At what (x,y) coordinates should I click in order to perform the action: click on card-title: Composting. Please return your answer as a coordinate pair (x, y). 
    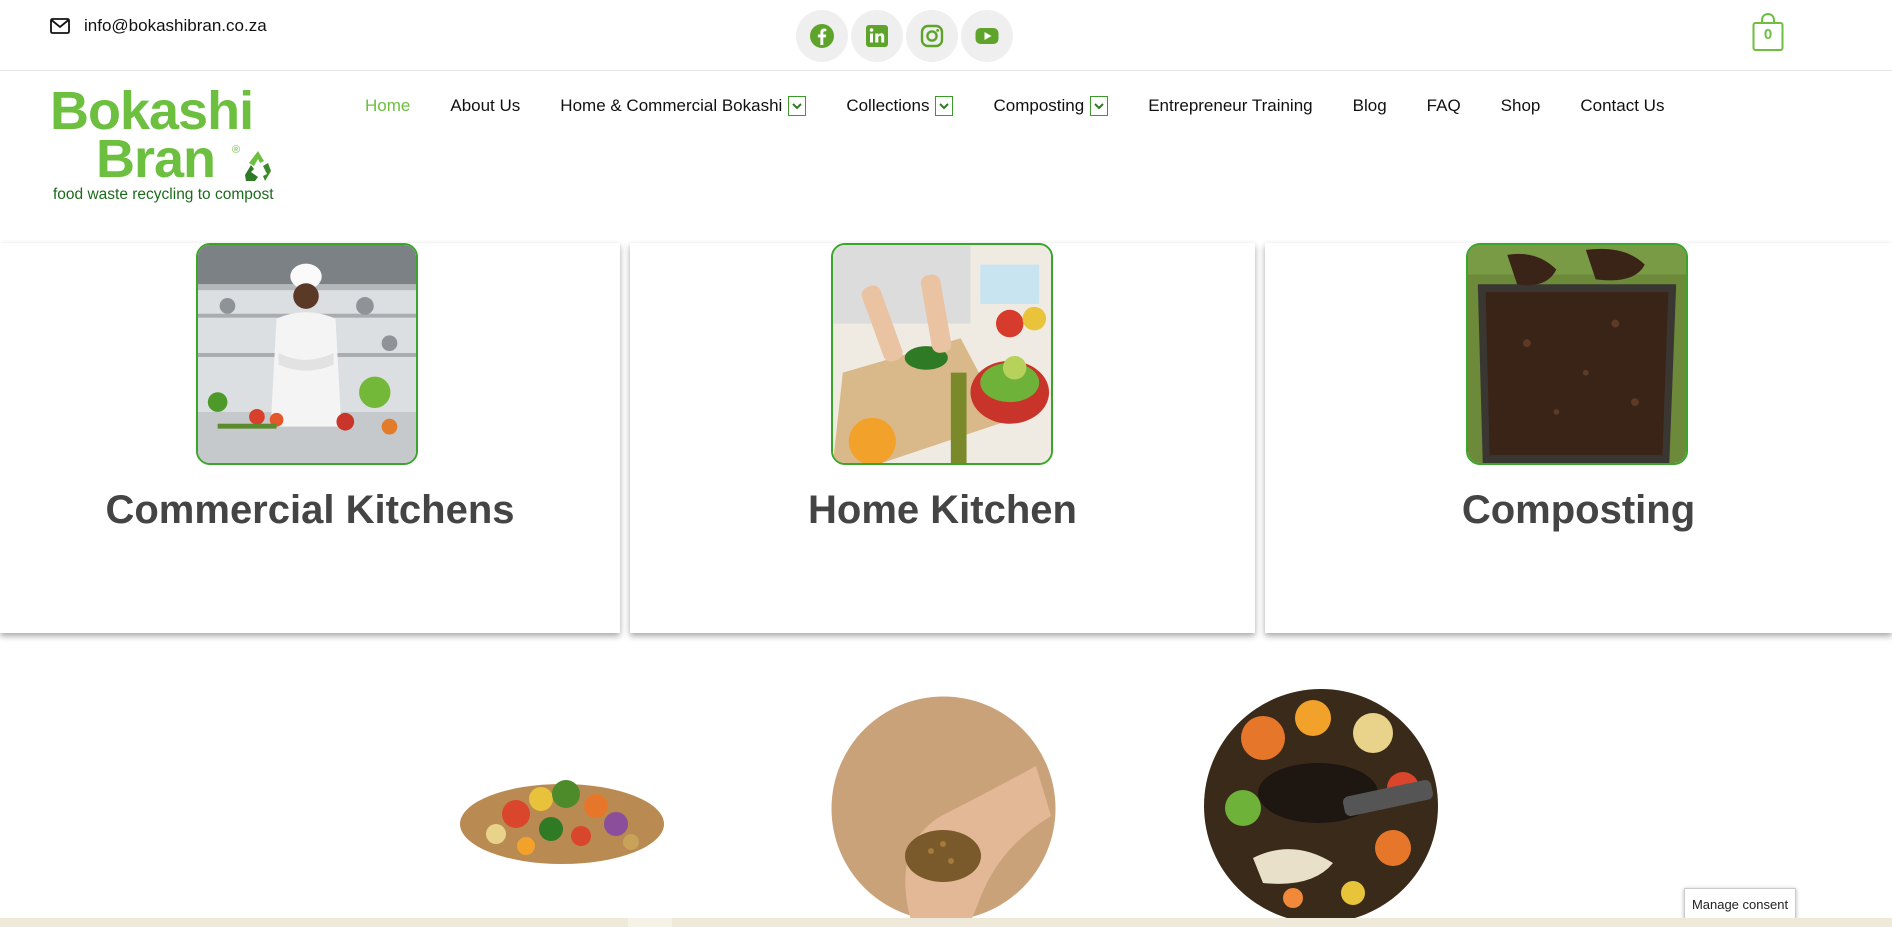
    Looking at the image, I should click on (1578, 510).